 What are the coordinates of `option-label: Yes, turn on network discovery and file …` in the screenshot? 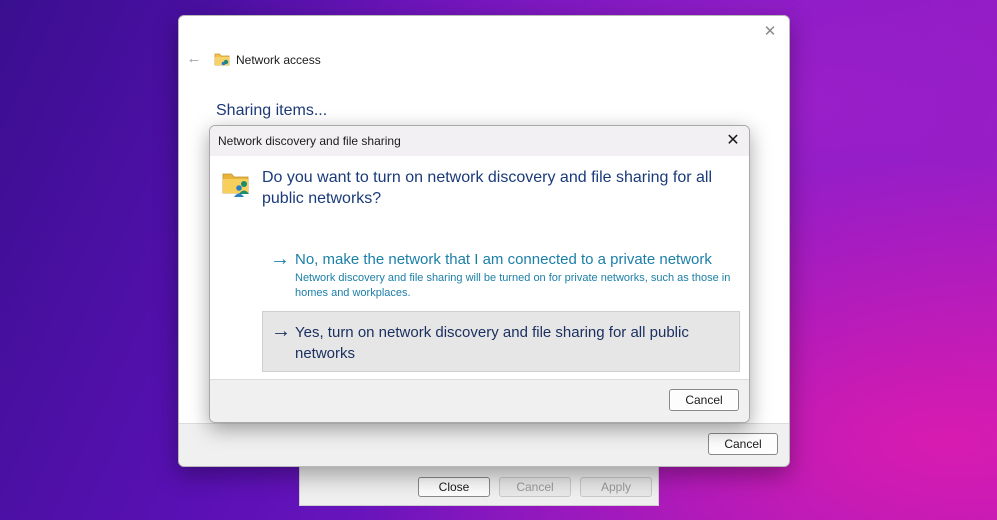 It's located at (492, 343).